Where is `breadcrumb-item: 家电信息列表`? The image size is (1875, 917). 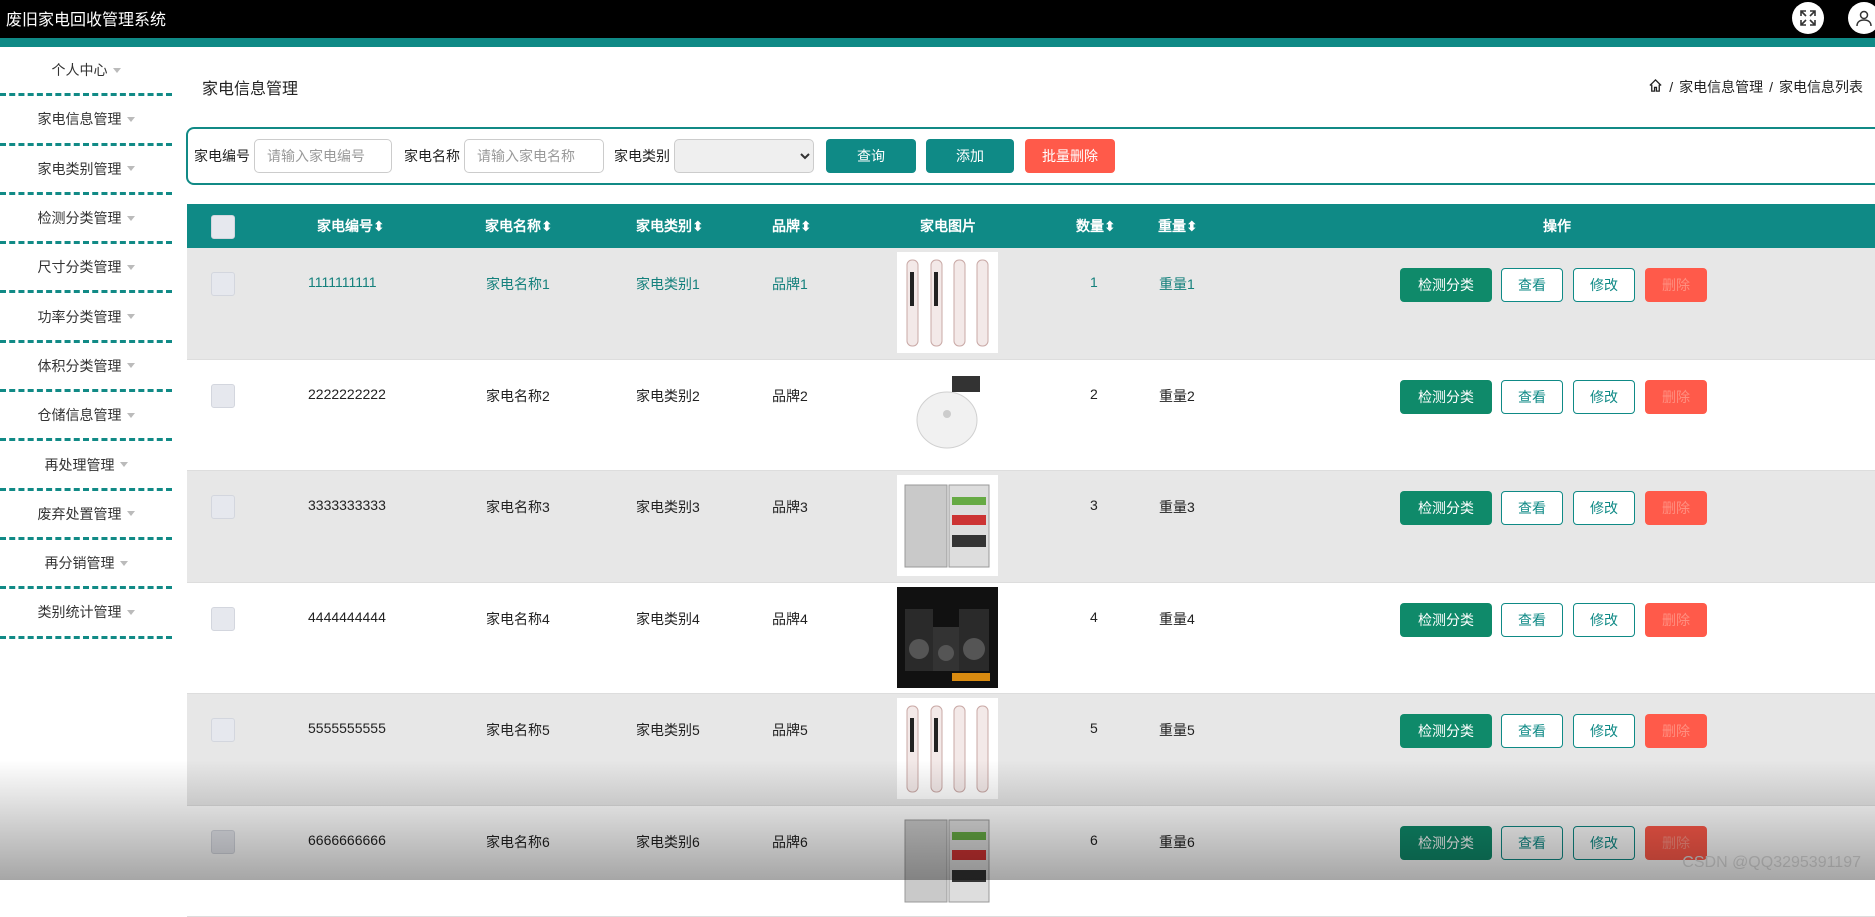
breadcrumb-item: 家电信息列表 is located at coordinates (1821, 87).